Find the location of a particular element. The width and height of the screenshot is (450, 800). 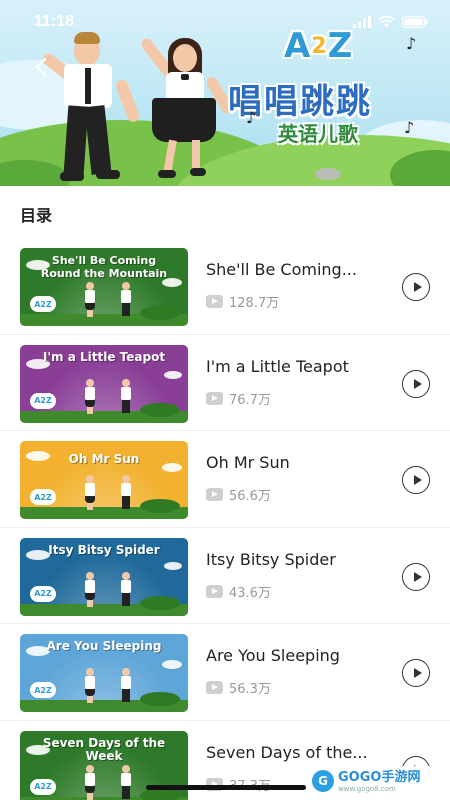

song-title: Oh Mr Sun is located at coordinates (248, 462).